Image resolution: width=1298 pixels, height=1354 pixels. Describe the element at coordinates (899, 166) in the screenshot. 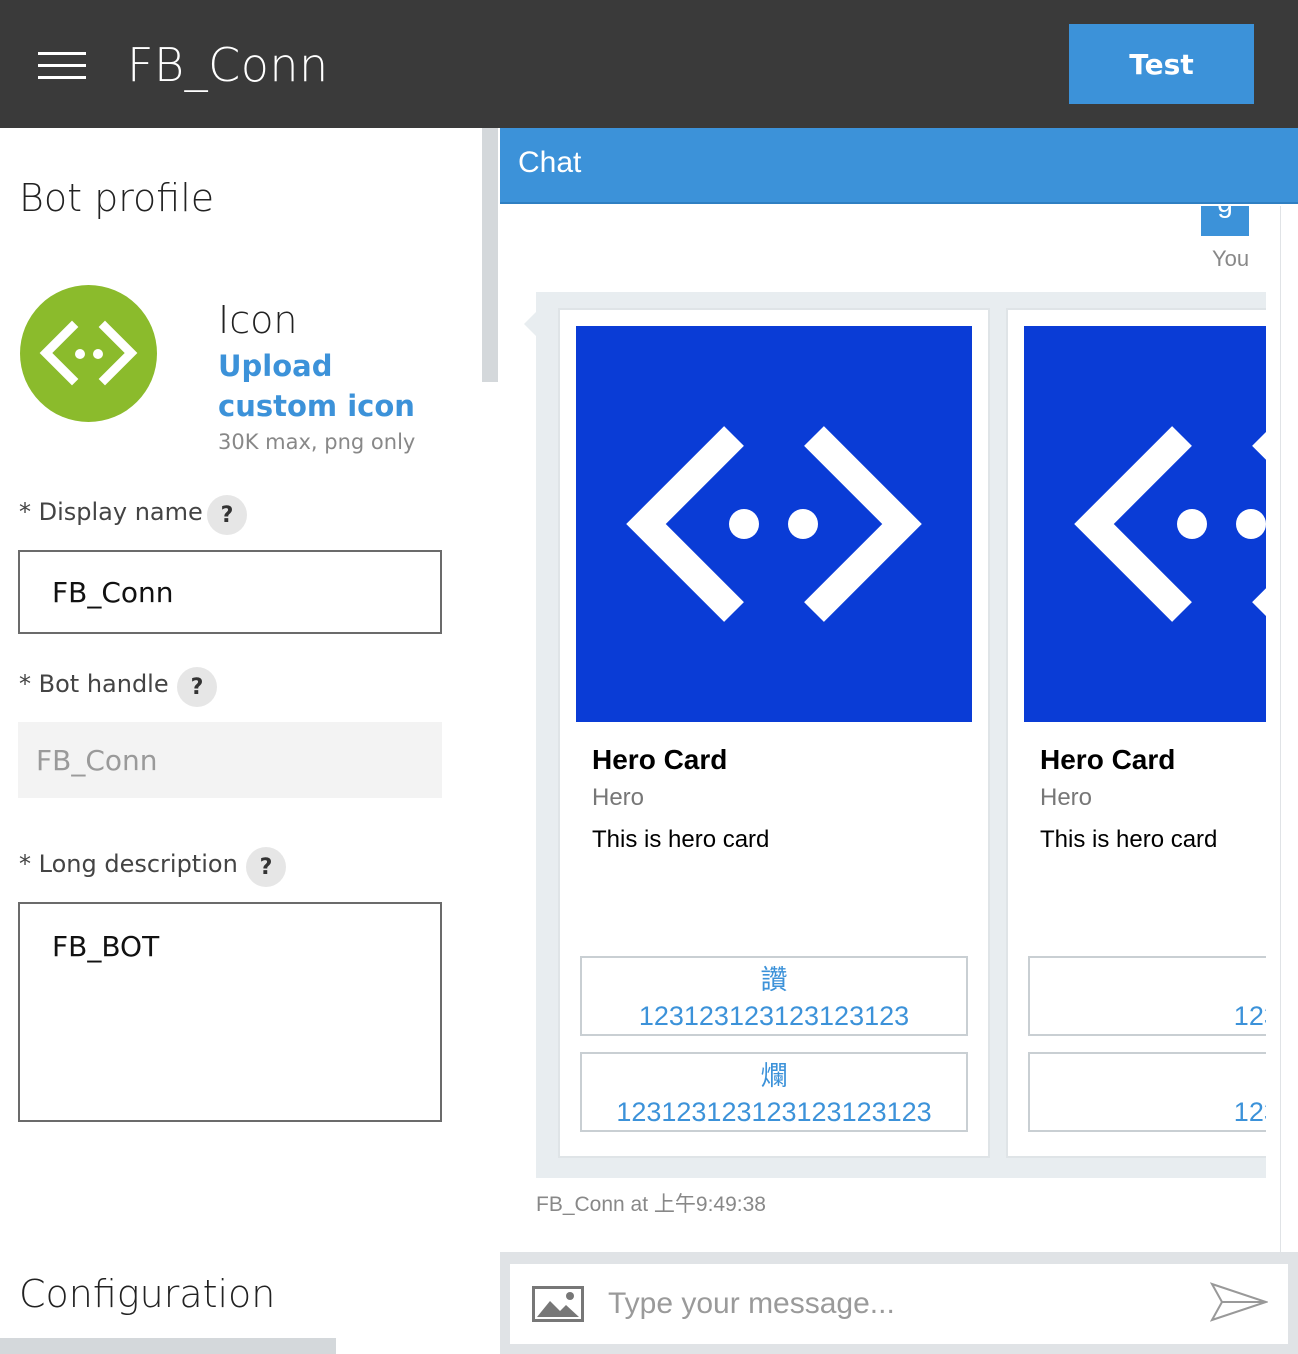

I see `chat-header: Chat` at that location.